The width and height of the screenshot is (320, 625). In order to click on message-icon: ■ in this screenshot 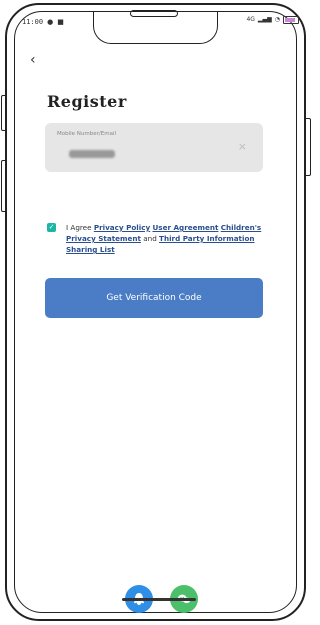, I will do `click(60, 22)`.